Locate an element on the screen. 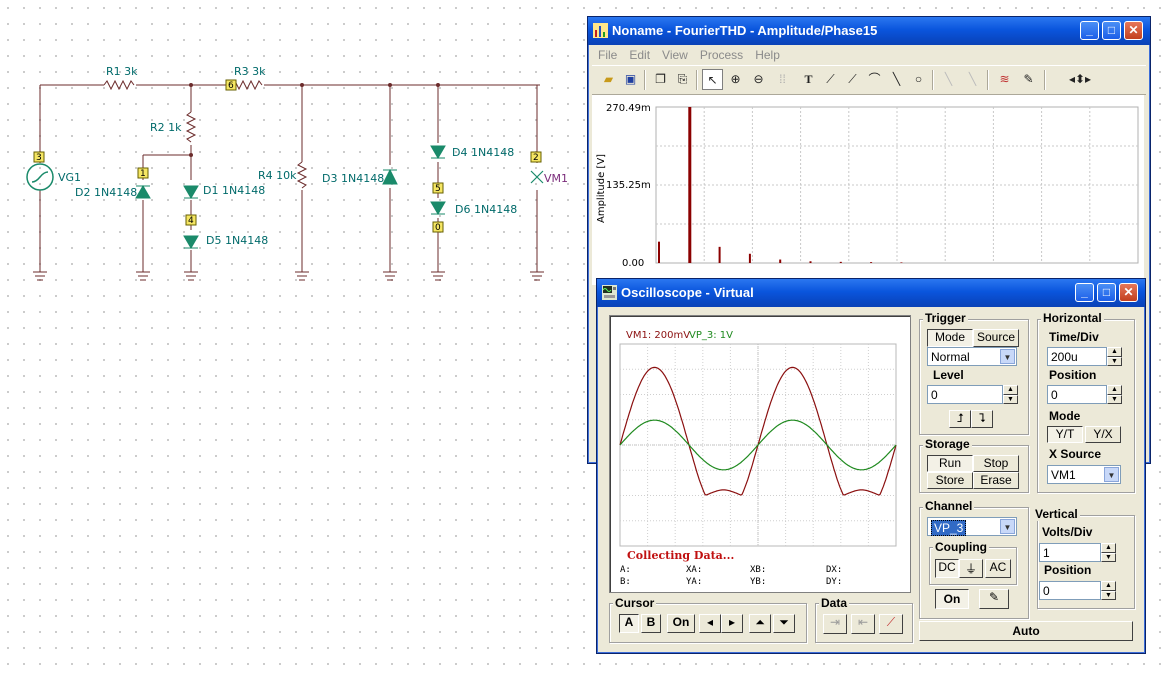  cursor-b-button: B is located at coordinates (651, 623).